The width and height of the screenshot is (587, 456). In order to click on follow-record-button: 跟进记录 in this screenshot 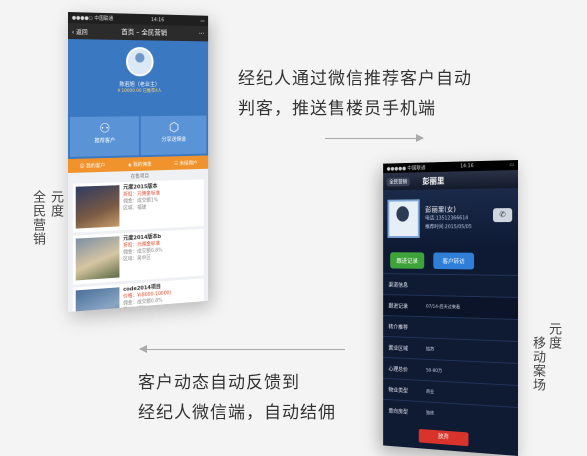, I will do `click(407, 260)`.